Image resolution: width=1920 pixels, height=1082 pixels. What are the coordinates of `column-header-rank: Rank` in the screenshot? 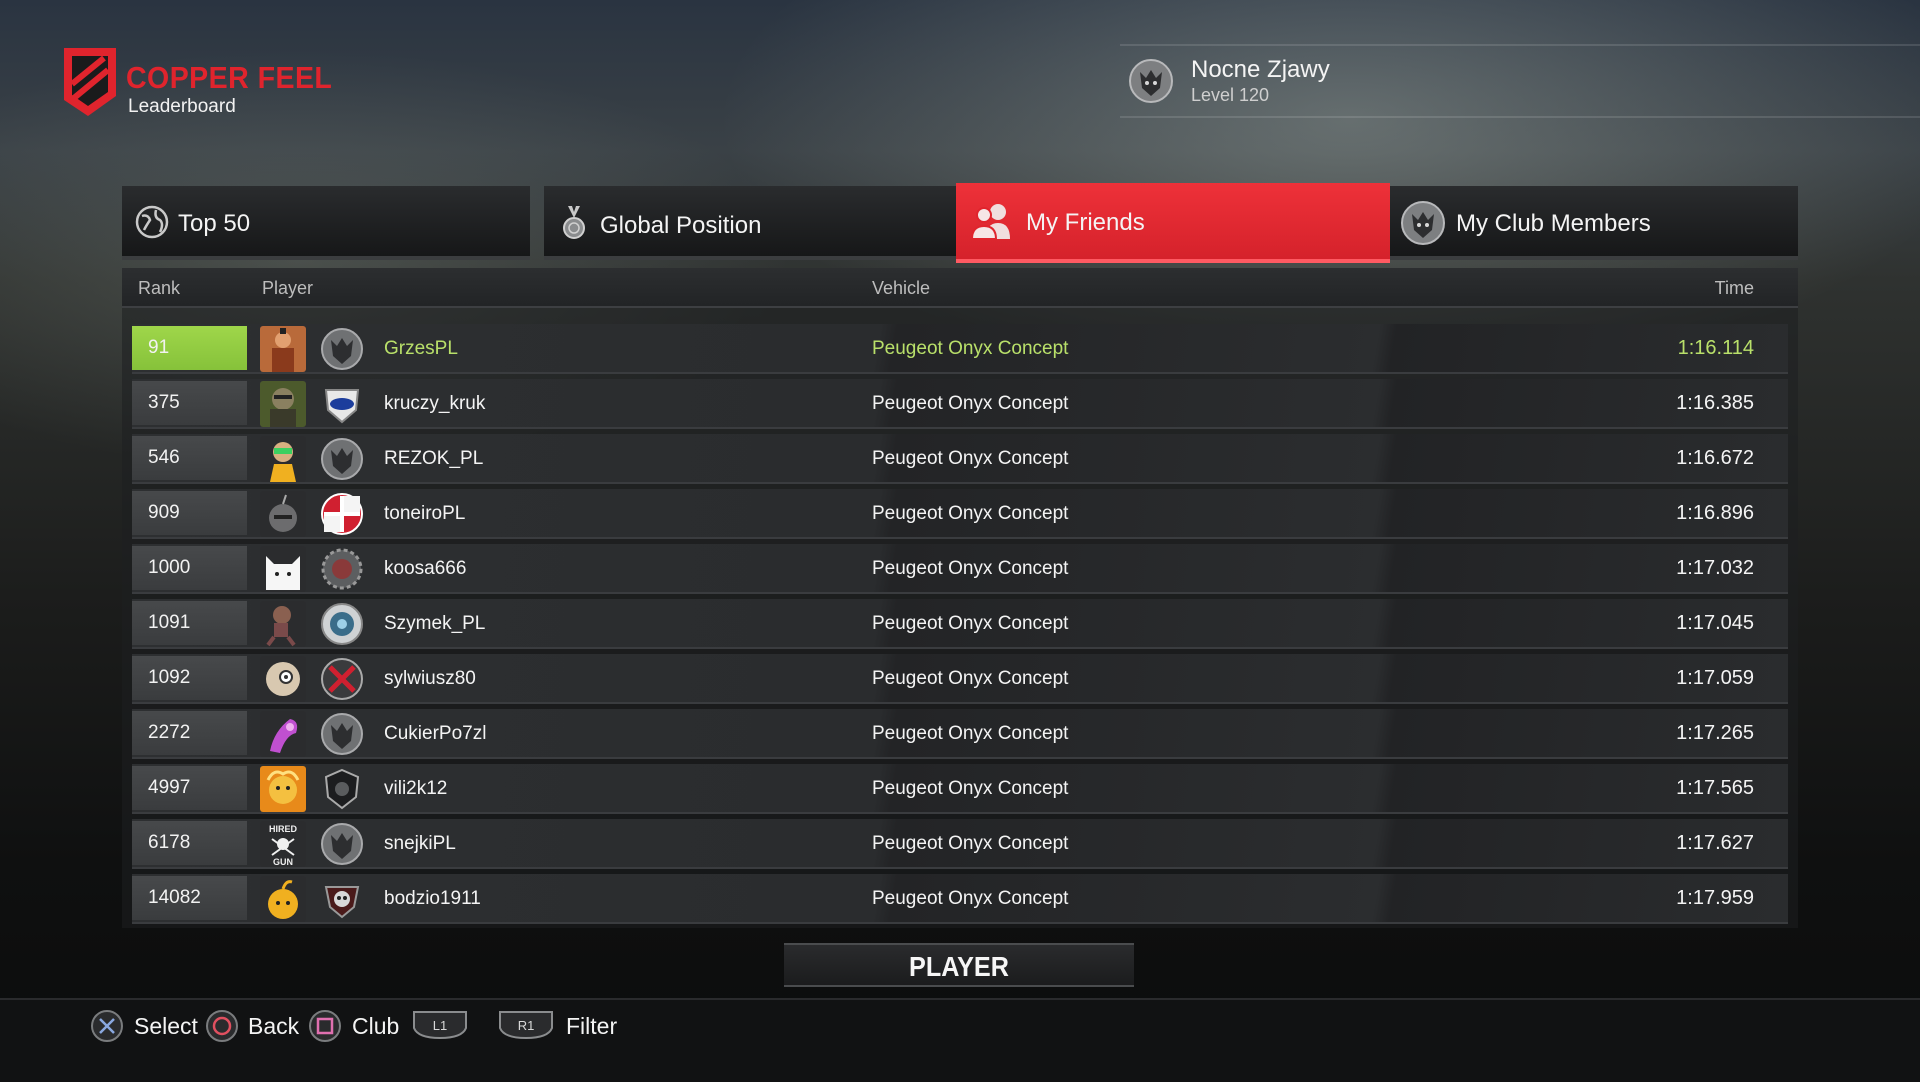 It's located at (159, 288).